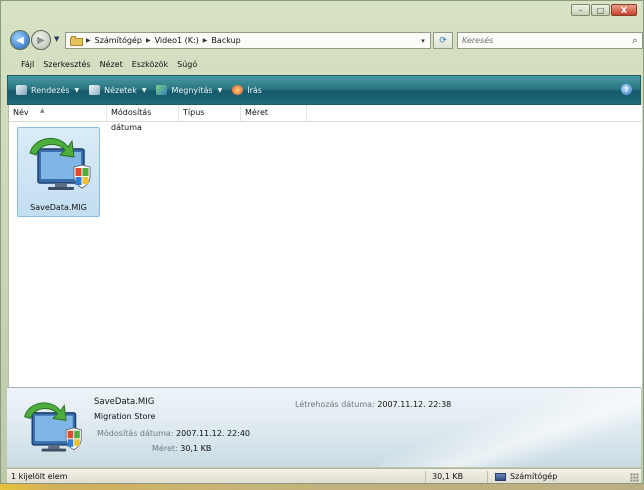 This screenshot has width=644, height=490. What do you see at coordinates (125, 416) in the screenshot?
I see `details-file-type: Migration Store` at bounding box center [125, 416].